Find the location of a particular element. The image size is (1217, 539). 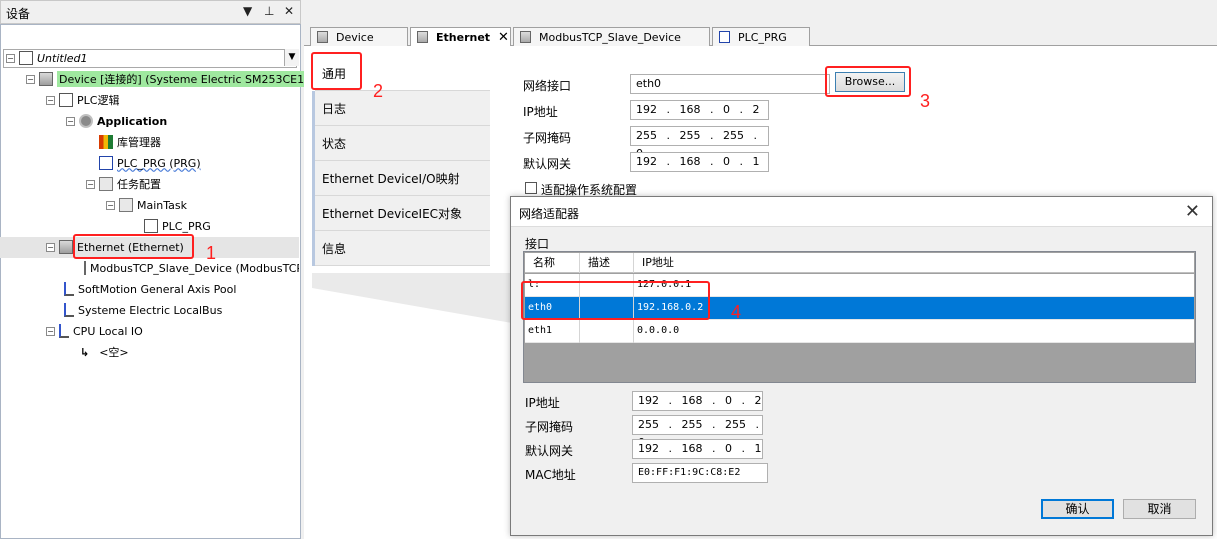

tab-modbus-slave: ModbusTCP_Slave_Device is located at coordinates (611, 36).